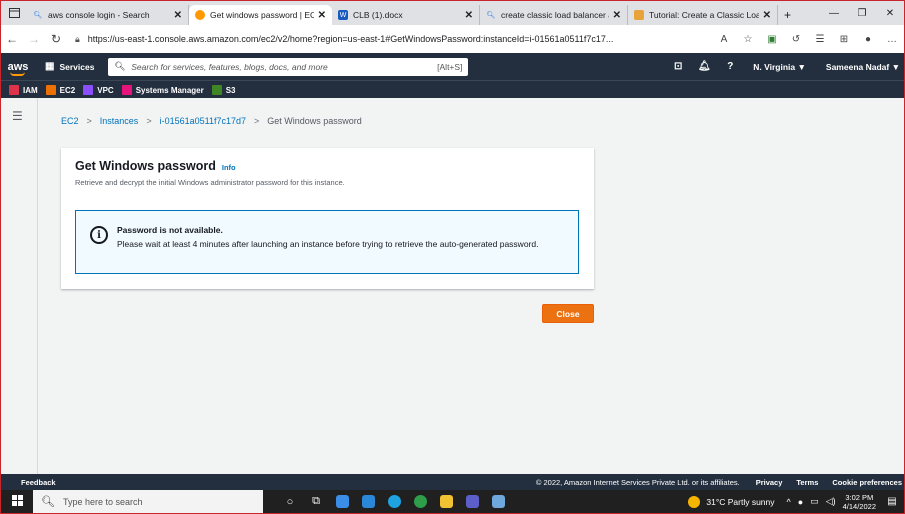  I want to click on hamburger-menu-icon: ☰, so click(17, 116).